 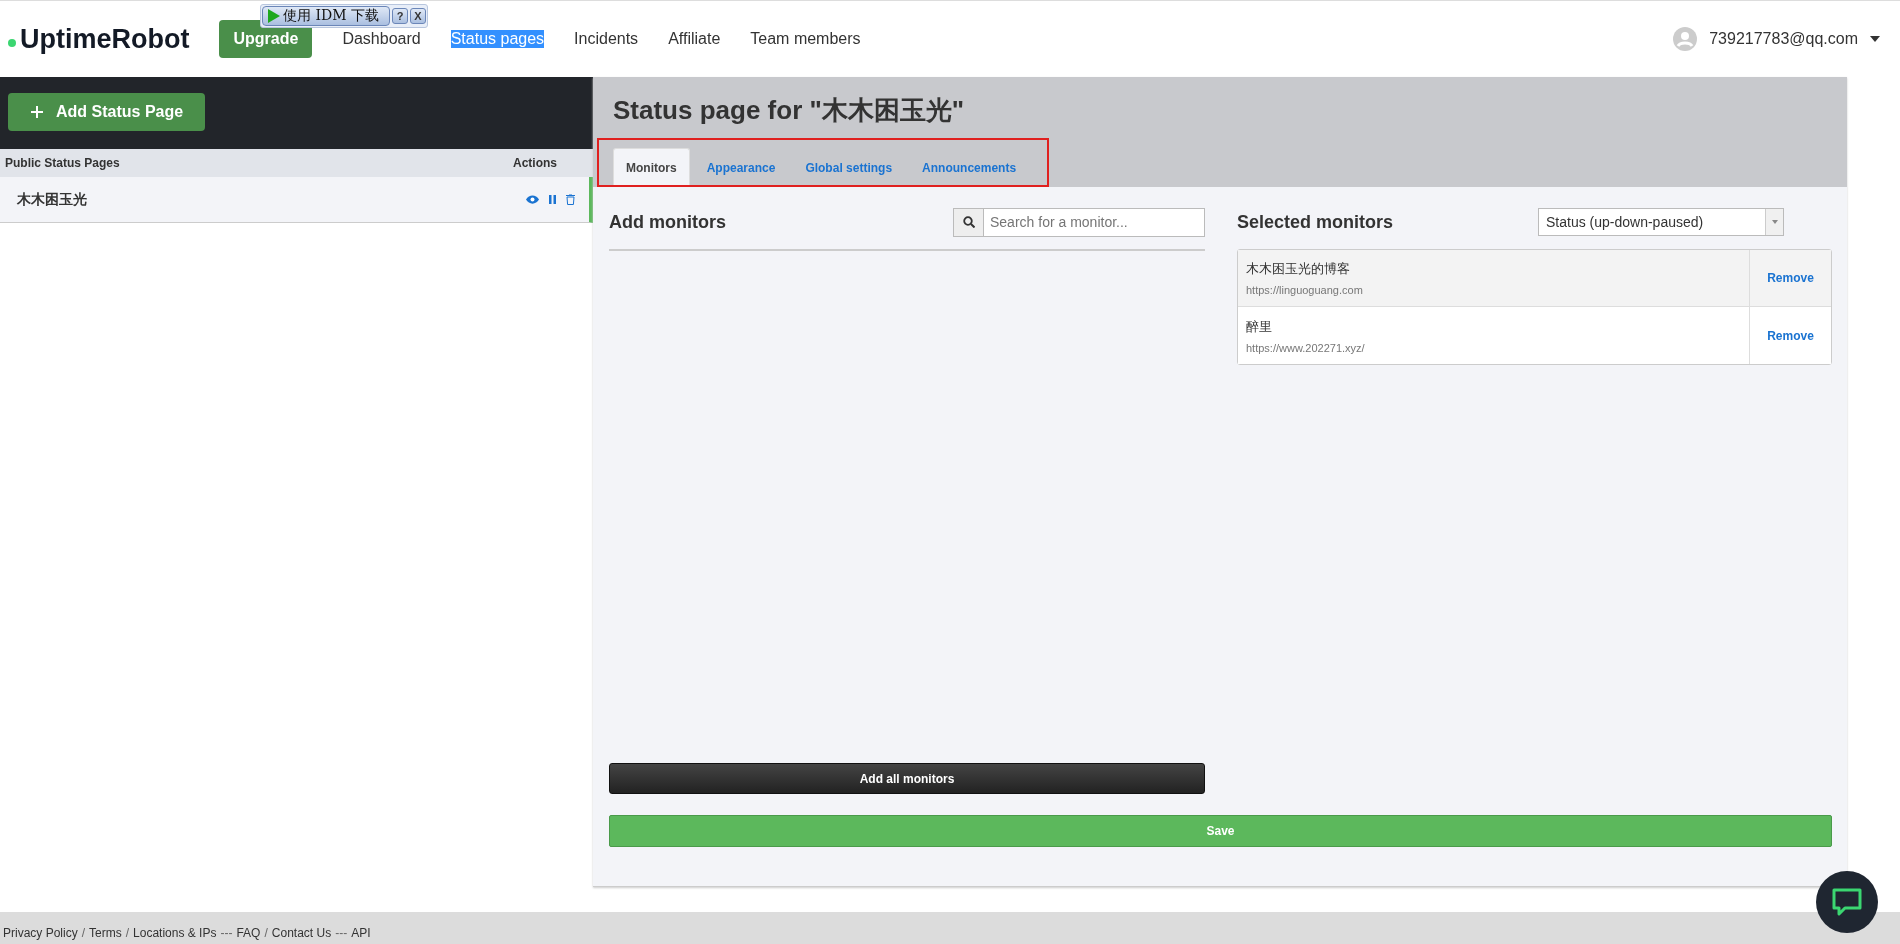 I want to click on nav-link: Dashboard, so click(x=381, y=39).